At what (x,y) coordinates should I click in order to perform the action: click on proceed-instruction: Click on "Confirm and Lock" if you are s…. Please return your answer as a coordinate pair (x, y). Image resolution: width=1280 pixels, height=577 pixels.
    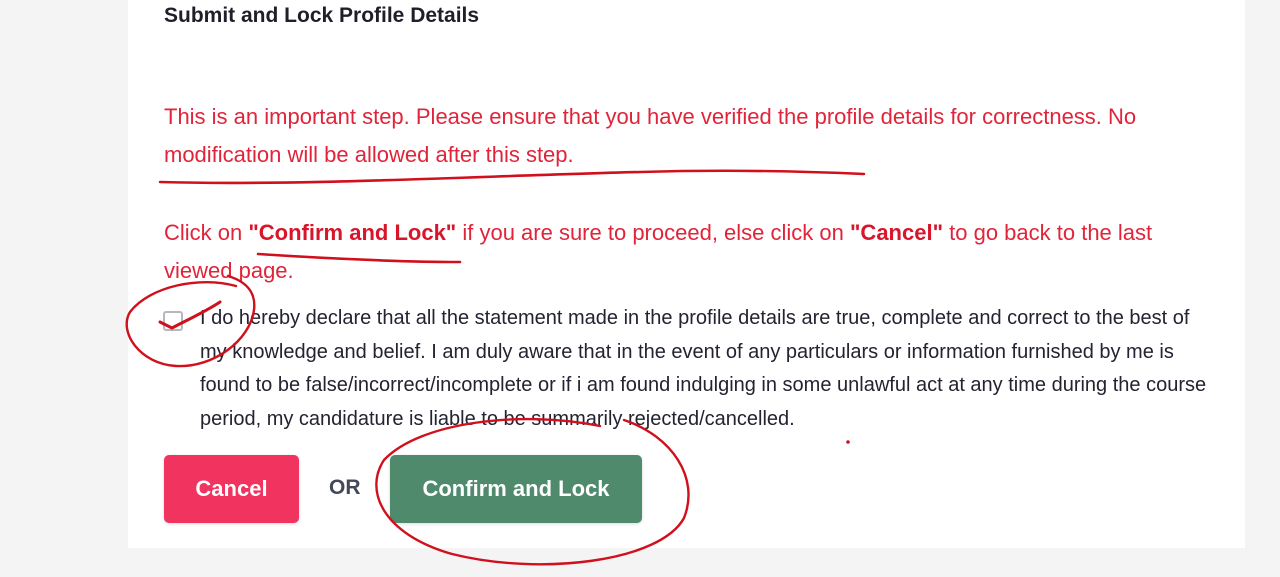
    Looking at the image, I should click on (684, 252).